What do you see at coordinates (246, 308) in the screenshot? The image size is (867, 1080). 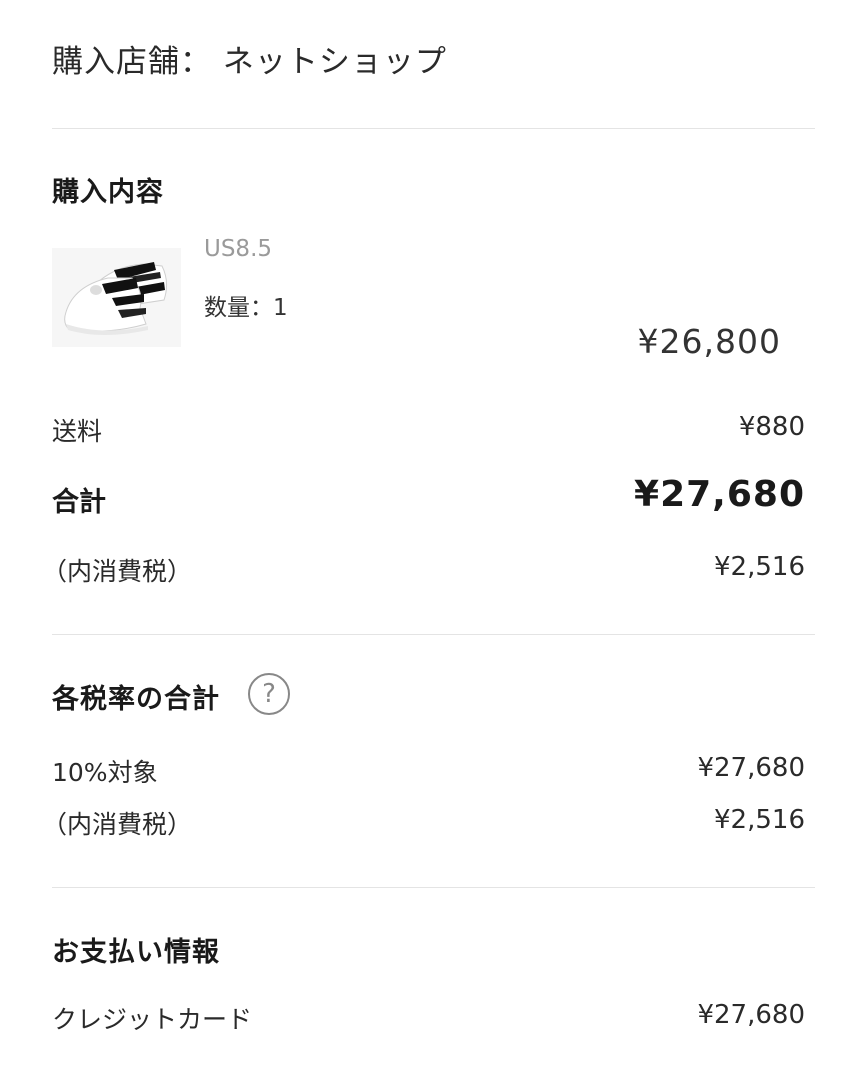 I see `product-quantity: 数量：1` at bounding box center [246, 308].